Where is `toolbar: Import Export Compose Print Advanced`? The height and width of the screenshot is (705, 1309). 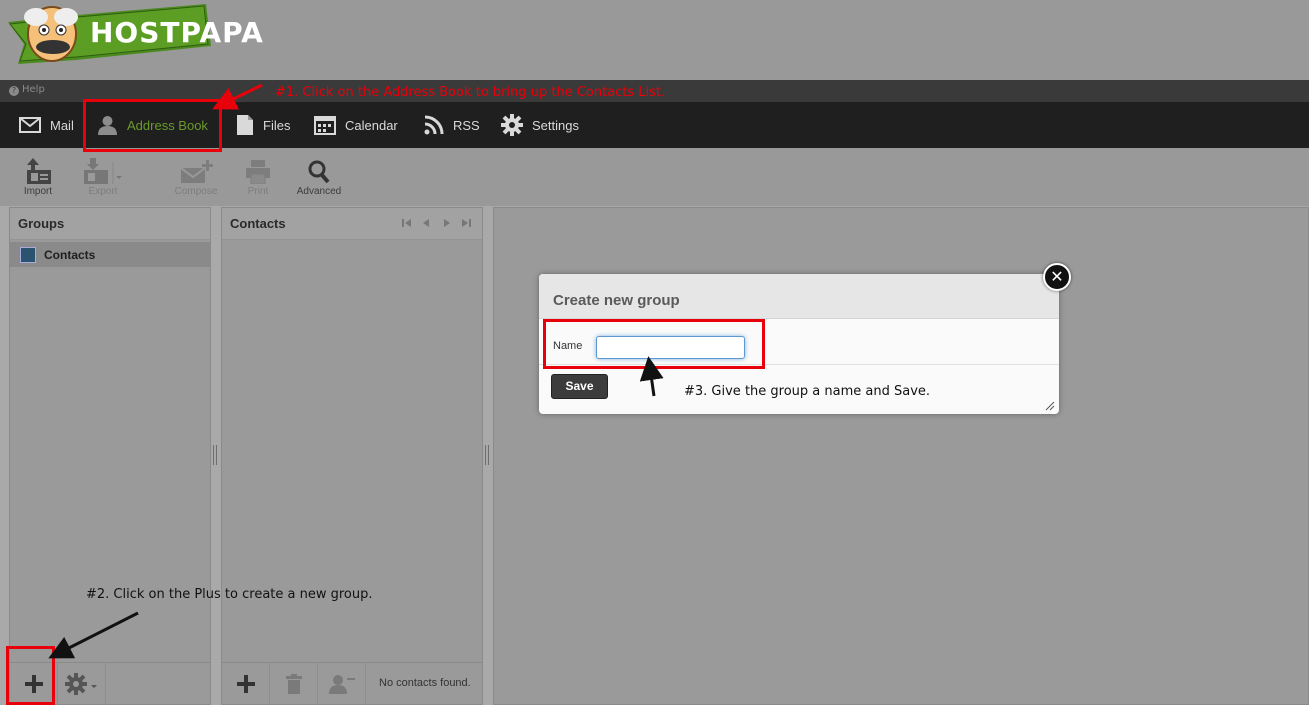
toolbar: Import Export Compose Print Advanced is located at coordinates (654, 177).